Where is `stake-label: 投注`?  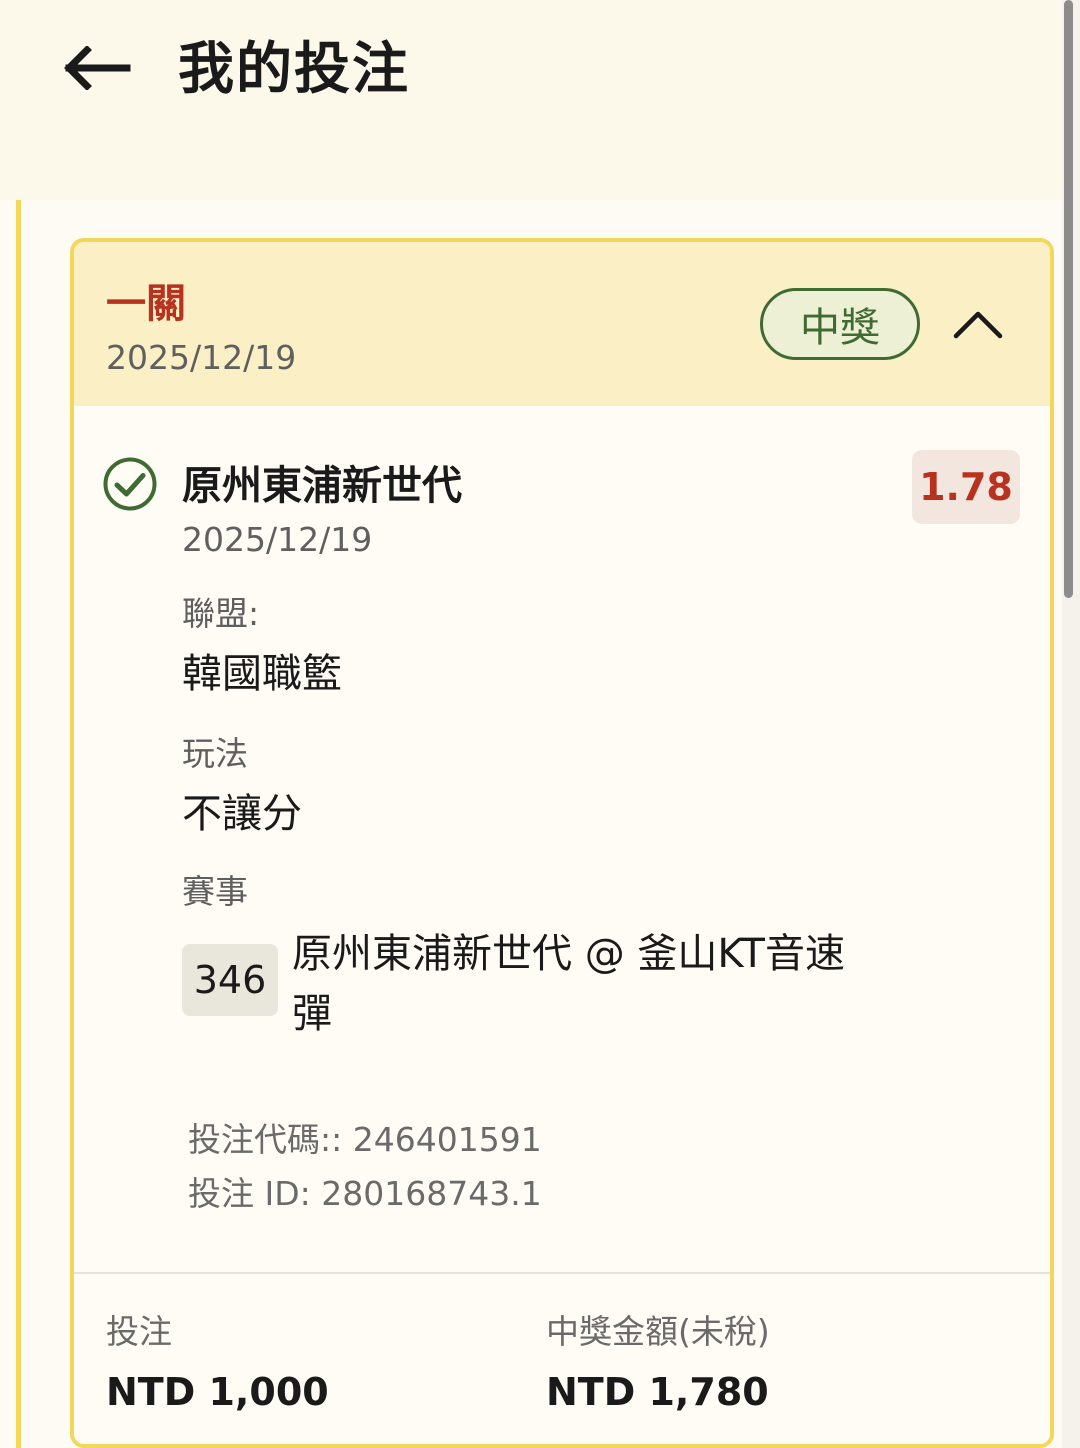 stake-label: 投注 is located at coordinates (139, 1331).